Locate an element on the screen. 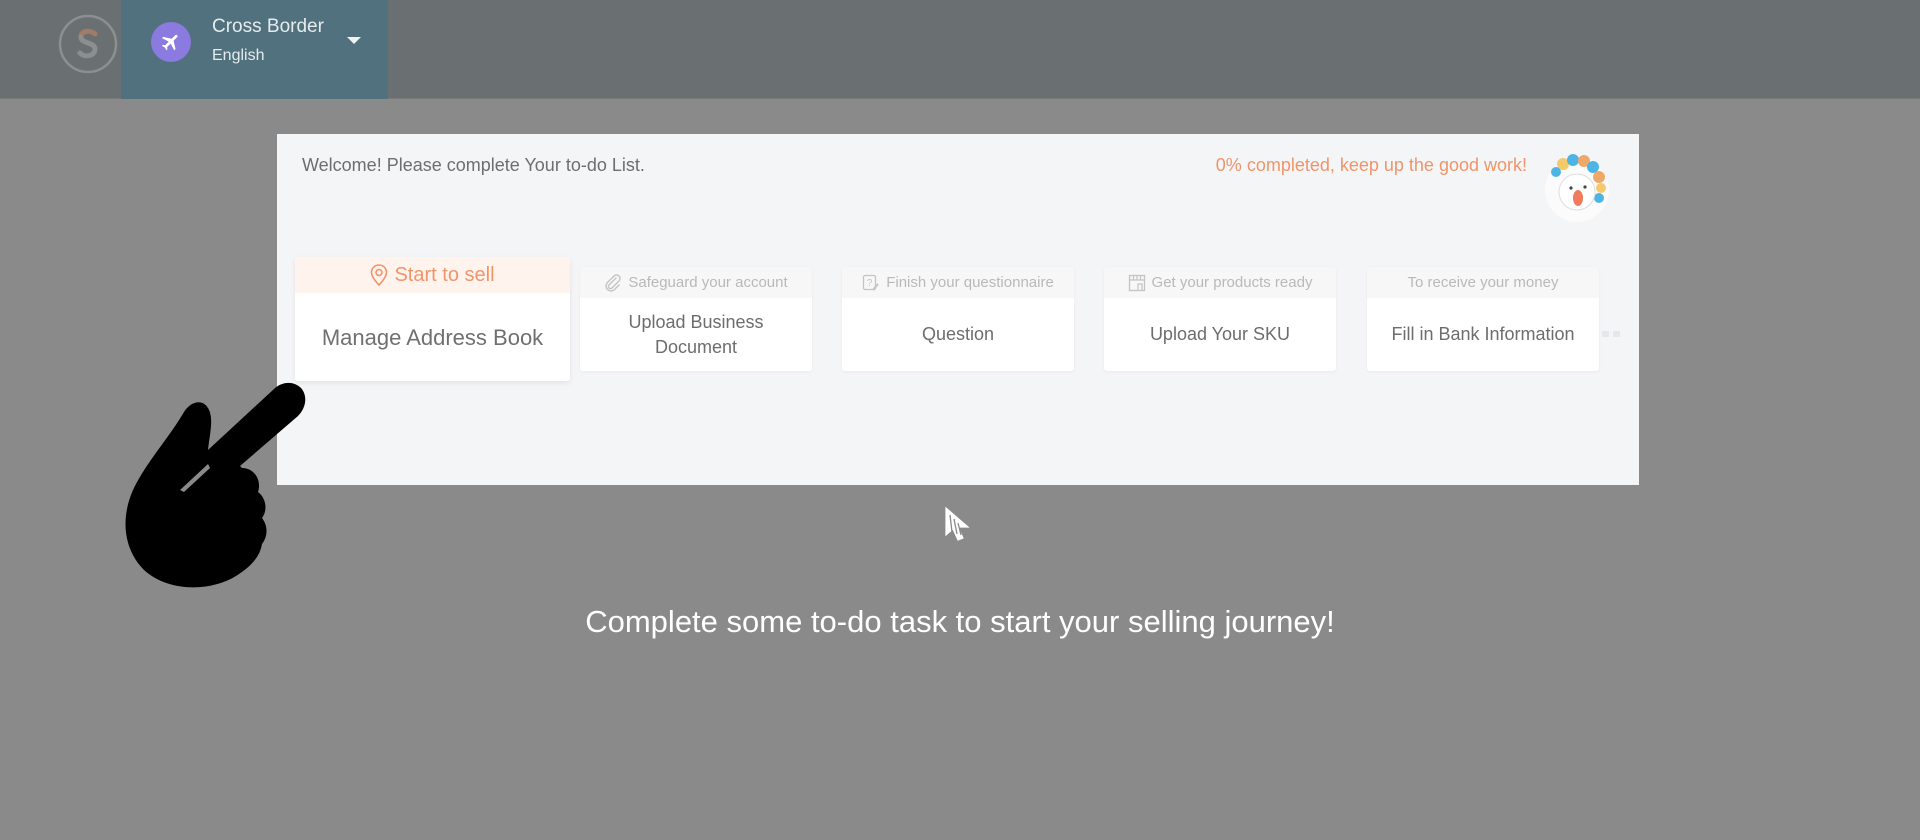 This screenshot has width=1920, height=840. step-category: Start to sell is located at coordinates (432, 275).